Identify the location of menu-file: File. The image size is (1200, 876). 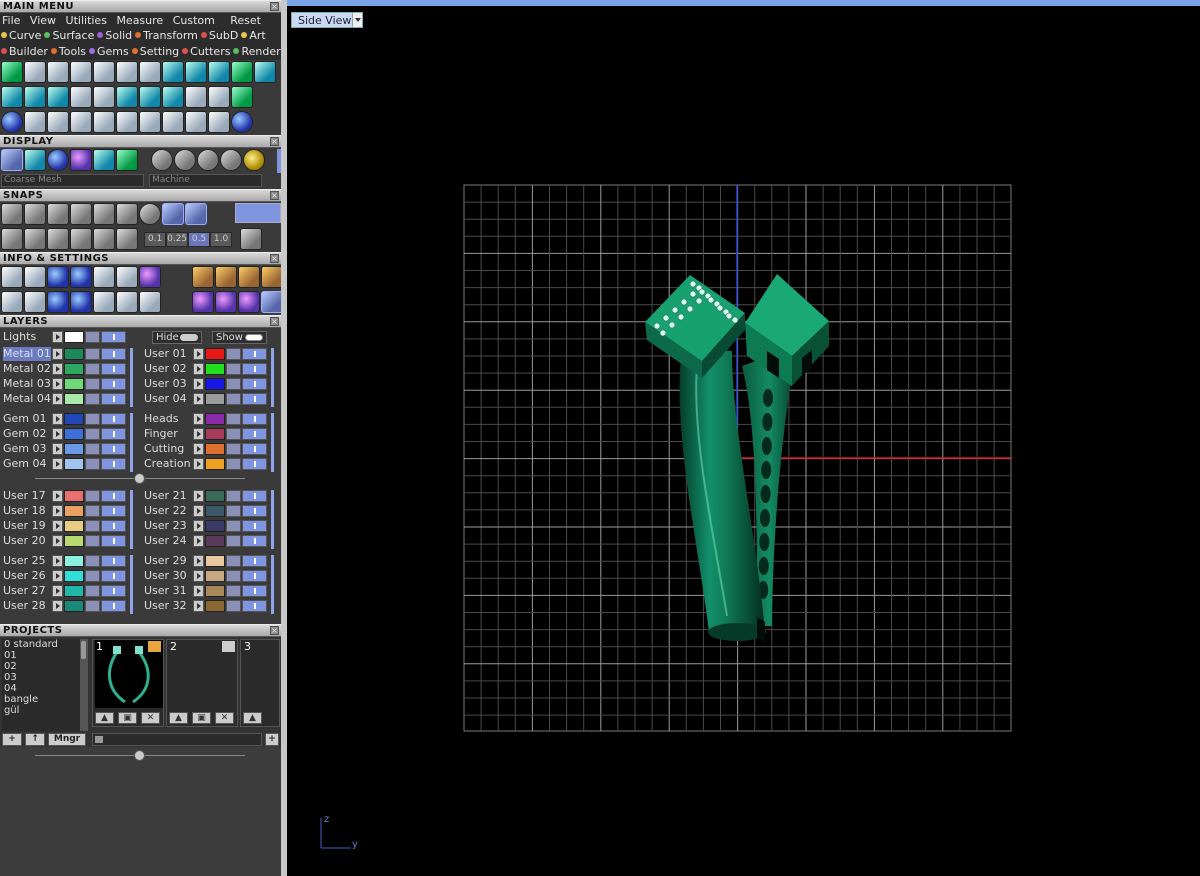
(11, 20).